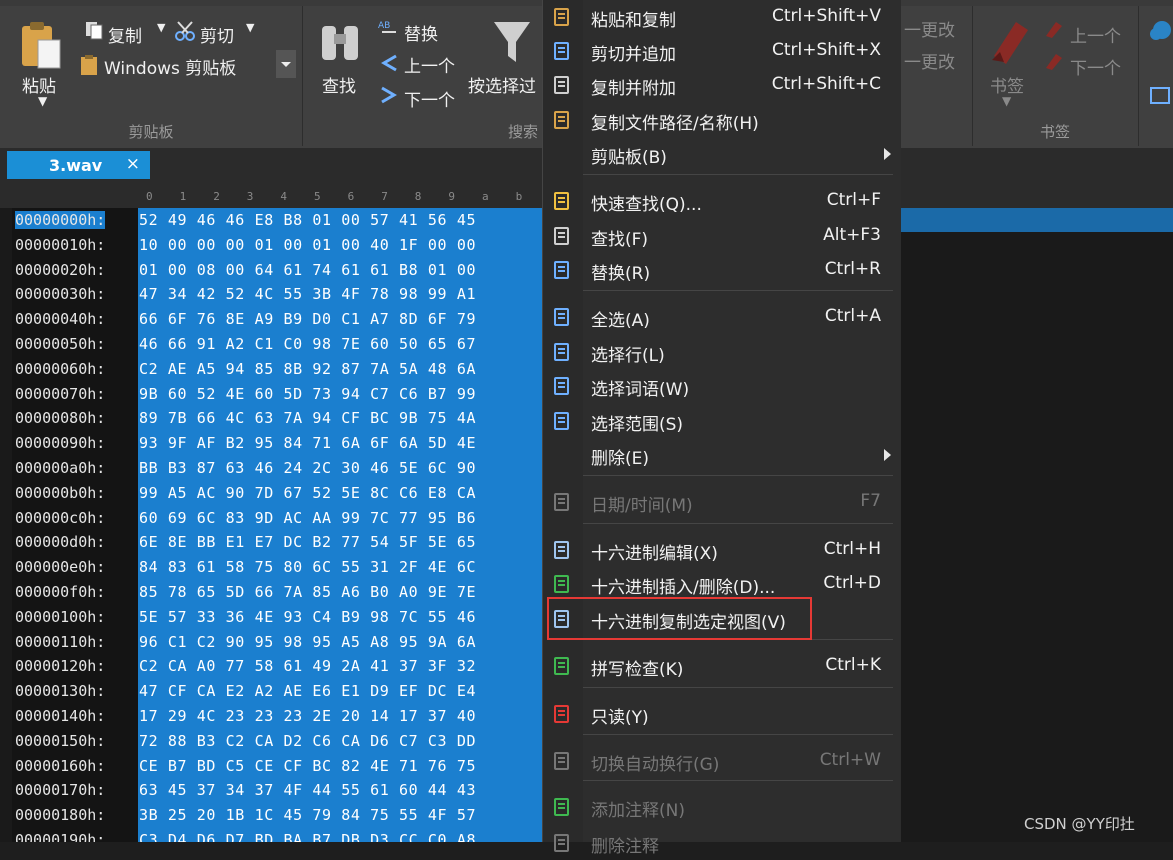 The width and height of the screenshot is (1173, 860). What do you see at coordinates (1008, 43) in the screenshot?
I see `bookmark-icon` at bounding box center [1008, 43].